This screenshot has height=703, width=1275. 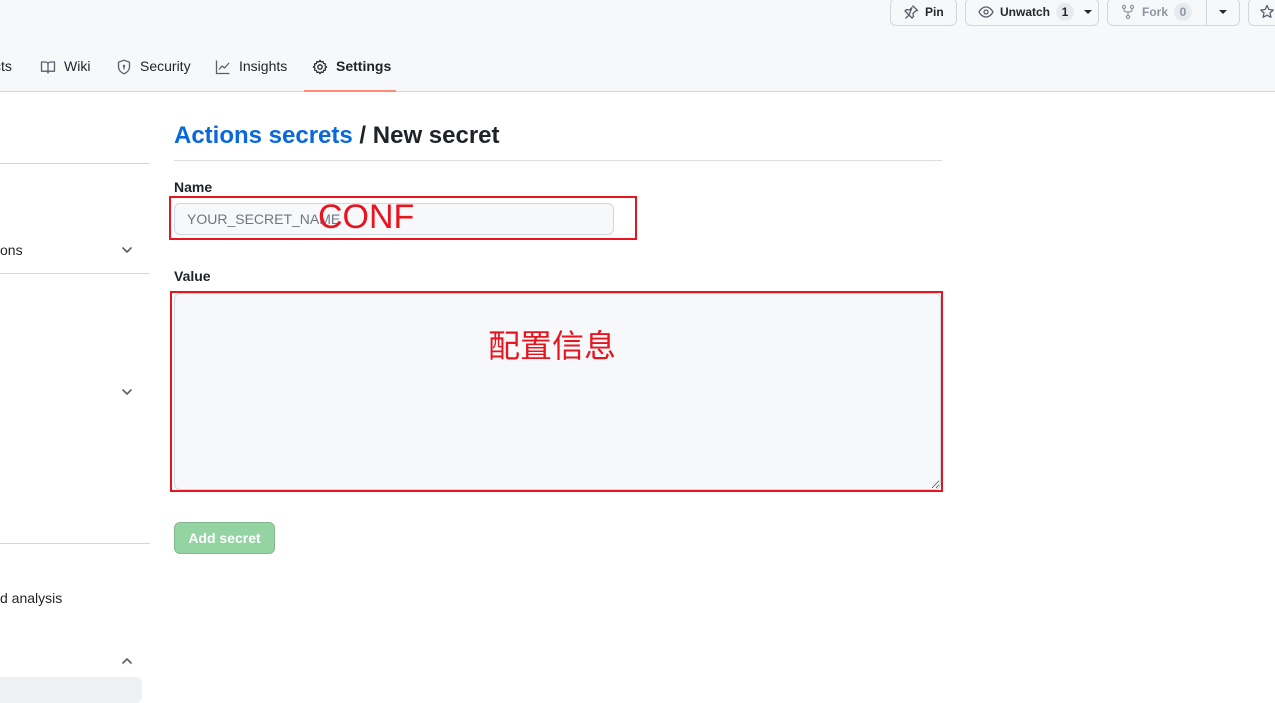 What do you see at coordinates (1065, 12) in the screenshot?
I see `watch-counter: 1` at bounding box center [1065, 12].